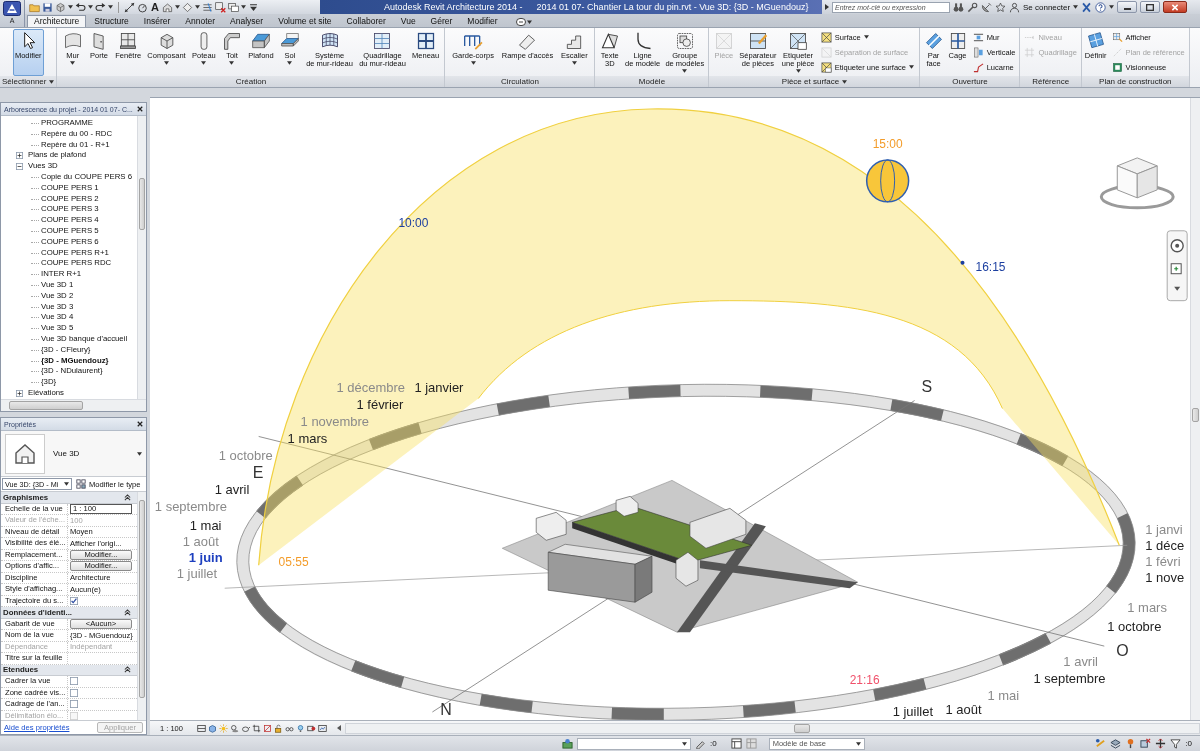  Describe the element at coordinates (232, 490) in the screenshot. I see `month-label: 1 avril` at that location.